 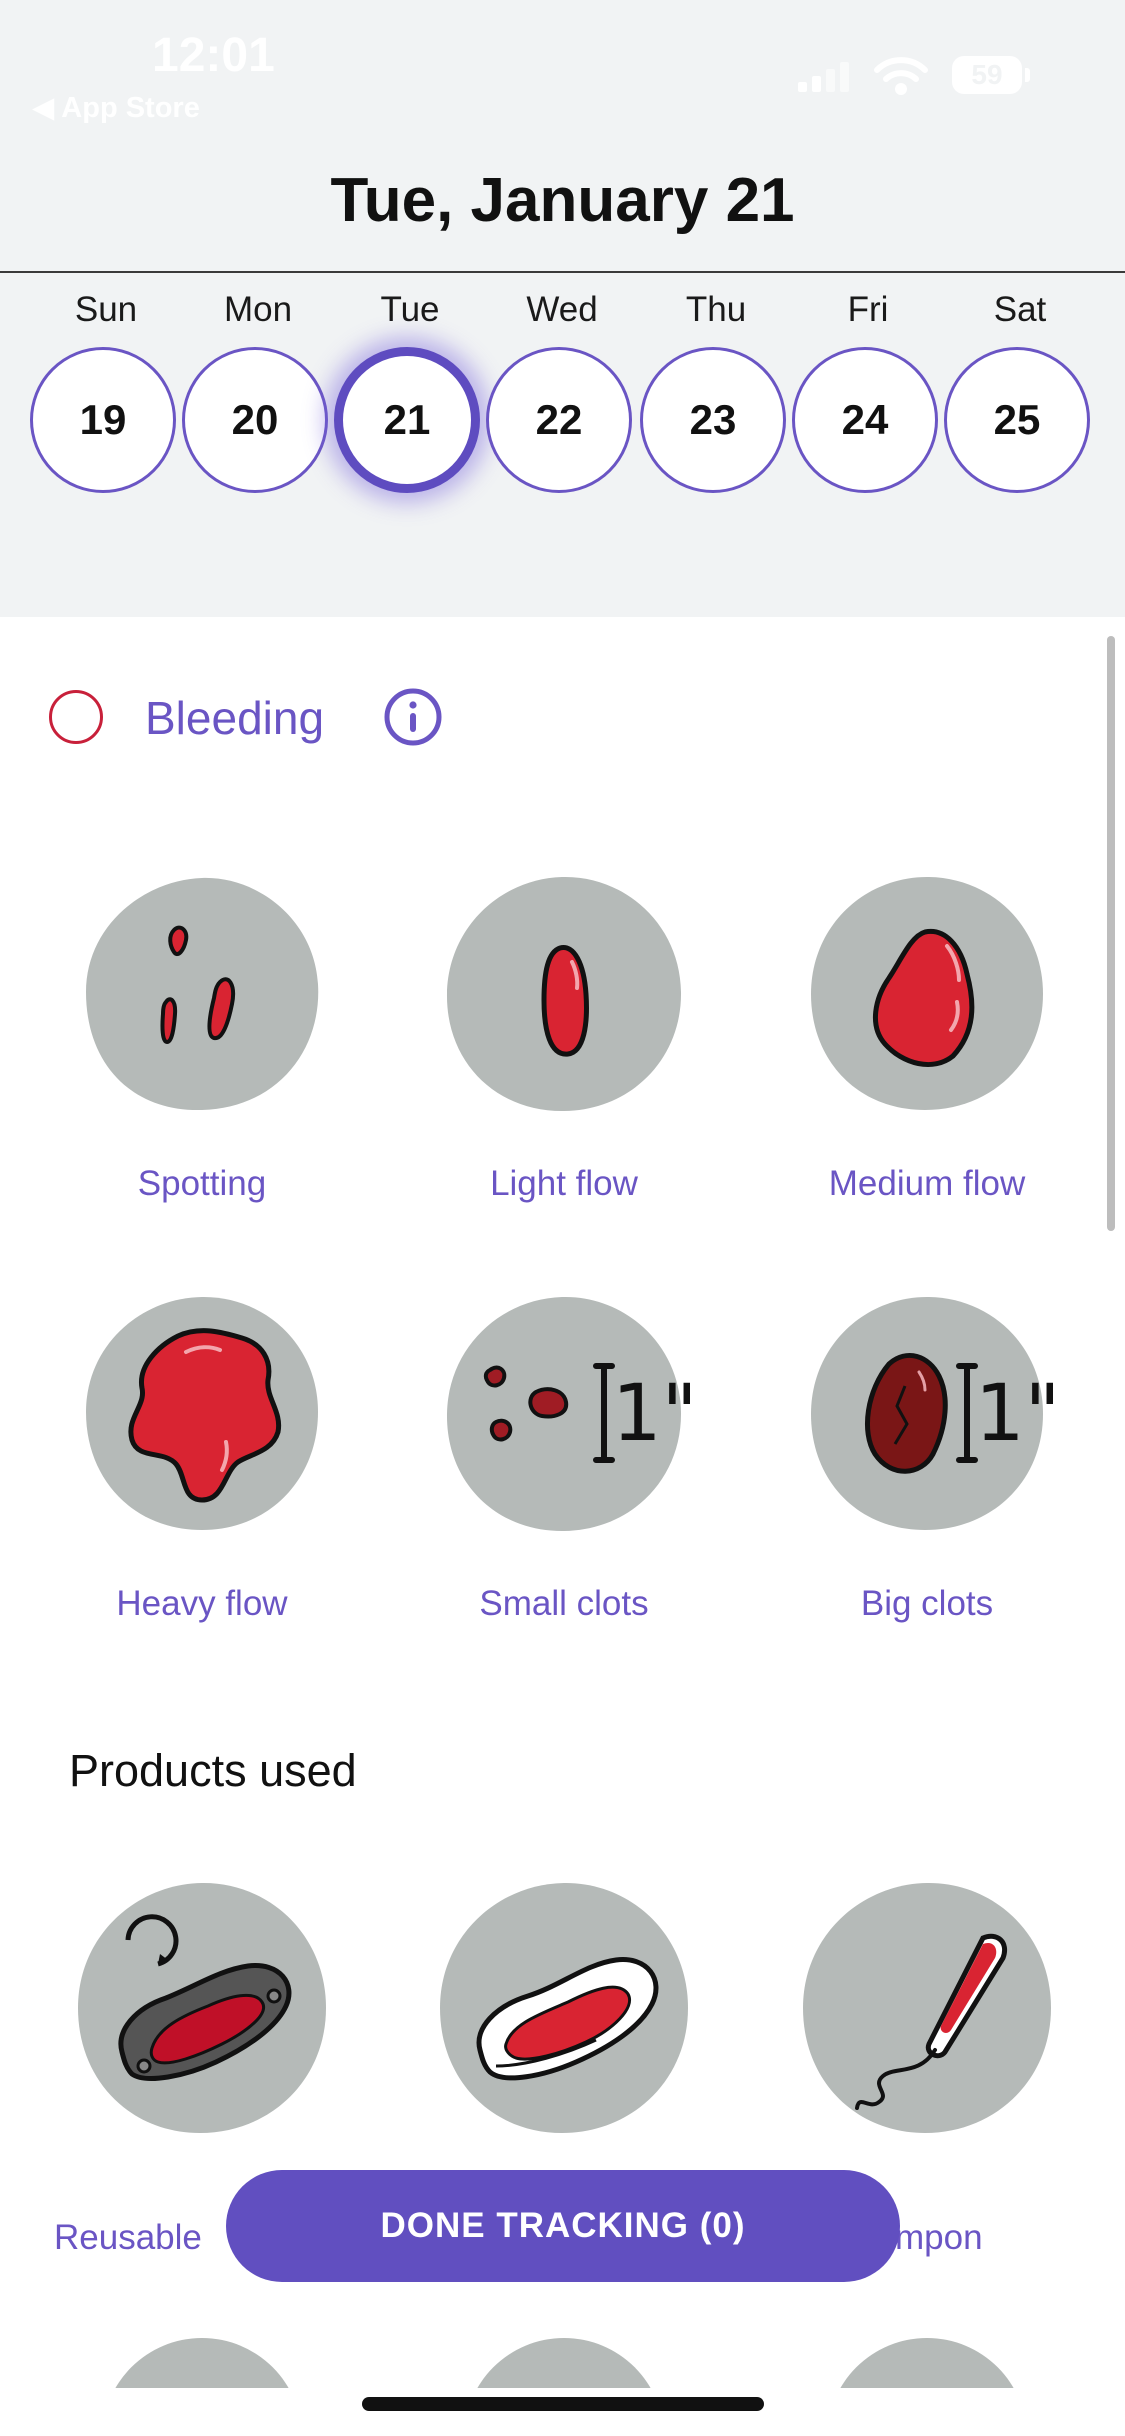 I want to click on option-label: Light flow, so click(x=564, y=1183).